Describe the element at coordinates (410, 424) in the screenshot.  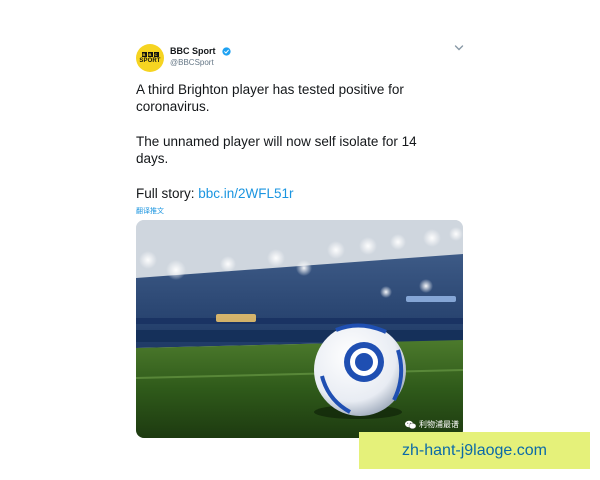
I see `wechat-icon` at that location.